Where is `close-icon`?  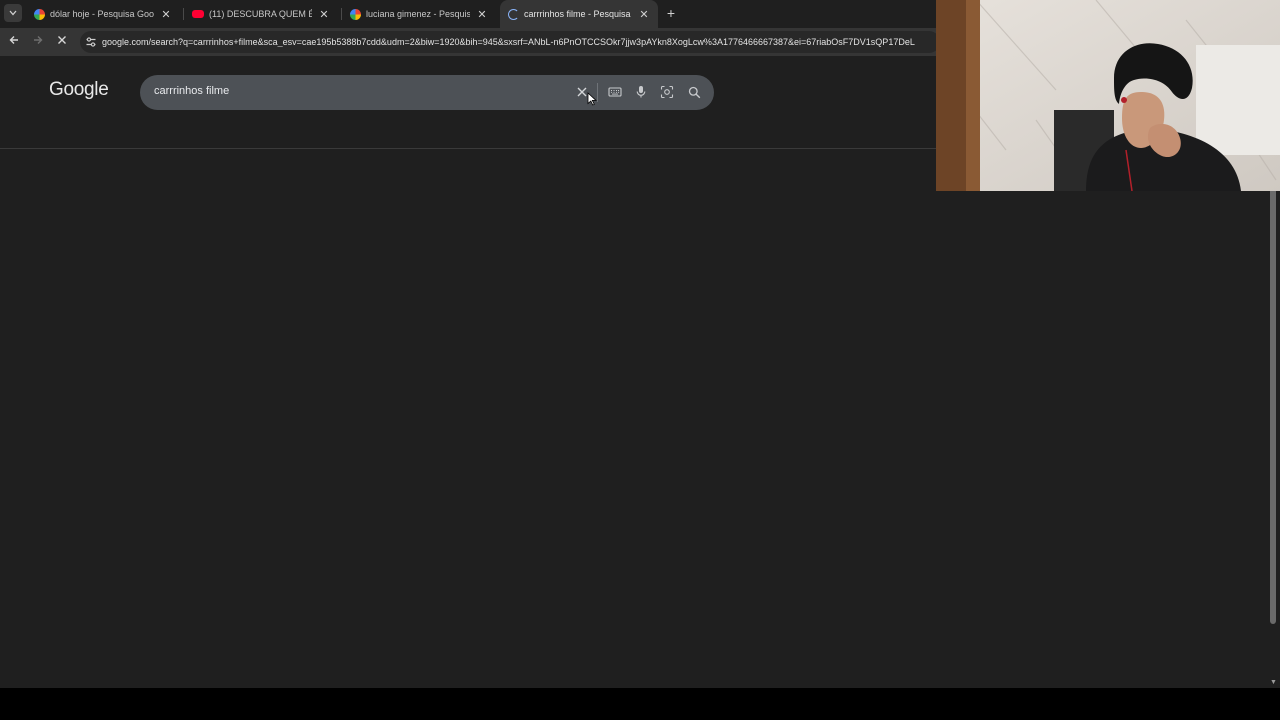 close-icon is located at coordinates (62, 40).